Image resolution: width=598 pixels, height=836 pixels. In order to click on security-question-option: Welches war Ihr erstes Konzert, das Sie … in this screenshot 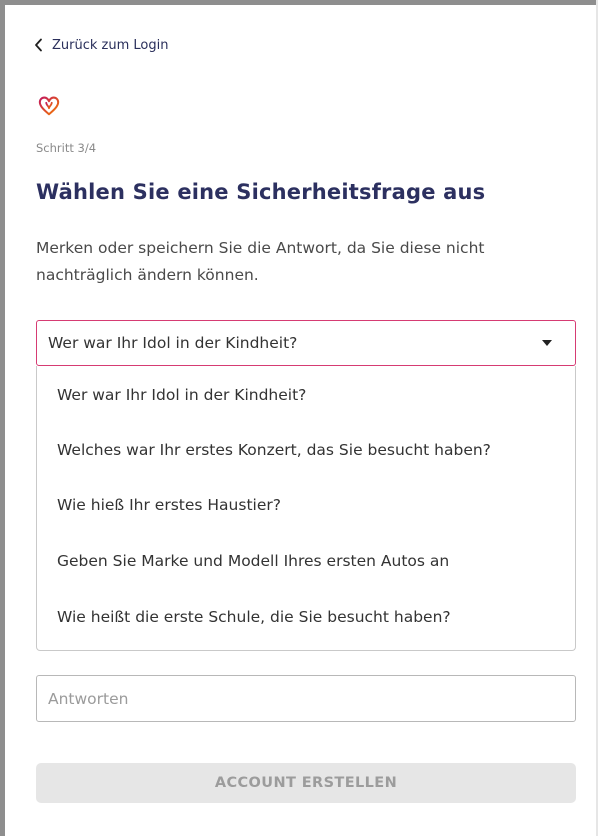, I will do `click(274, 453)`.